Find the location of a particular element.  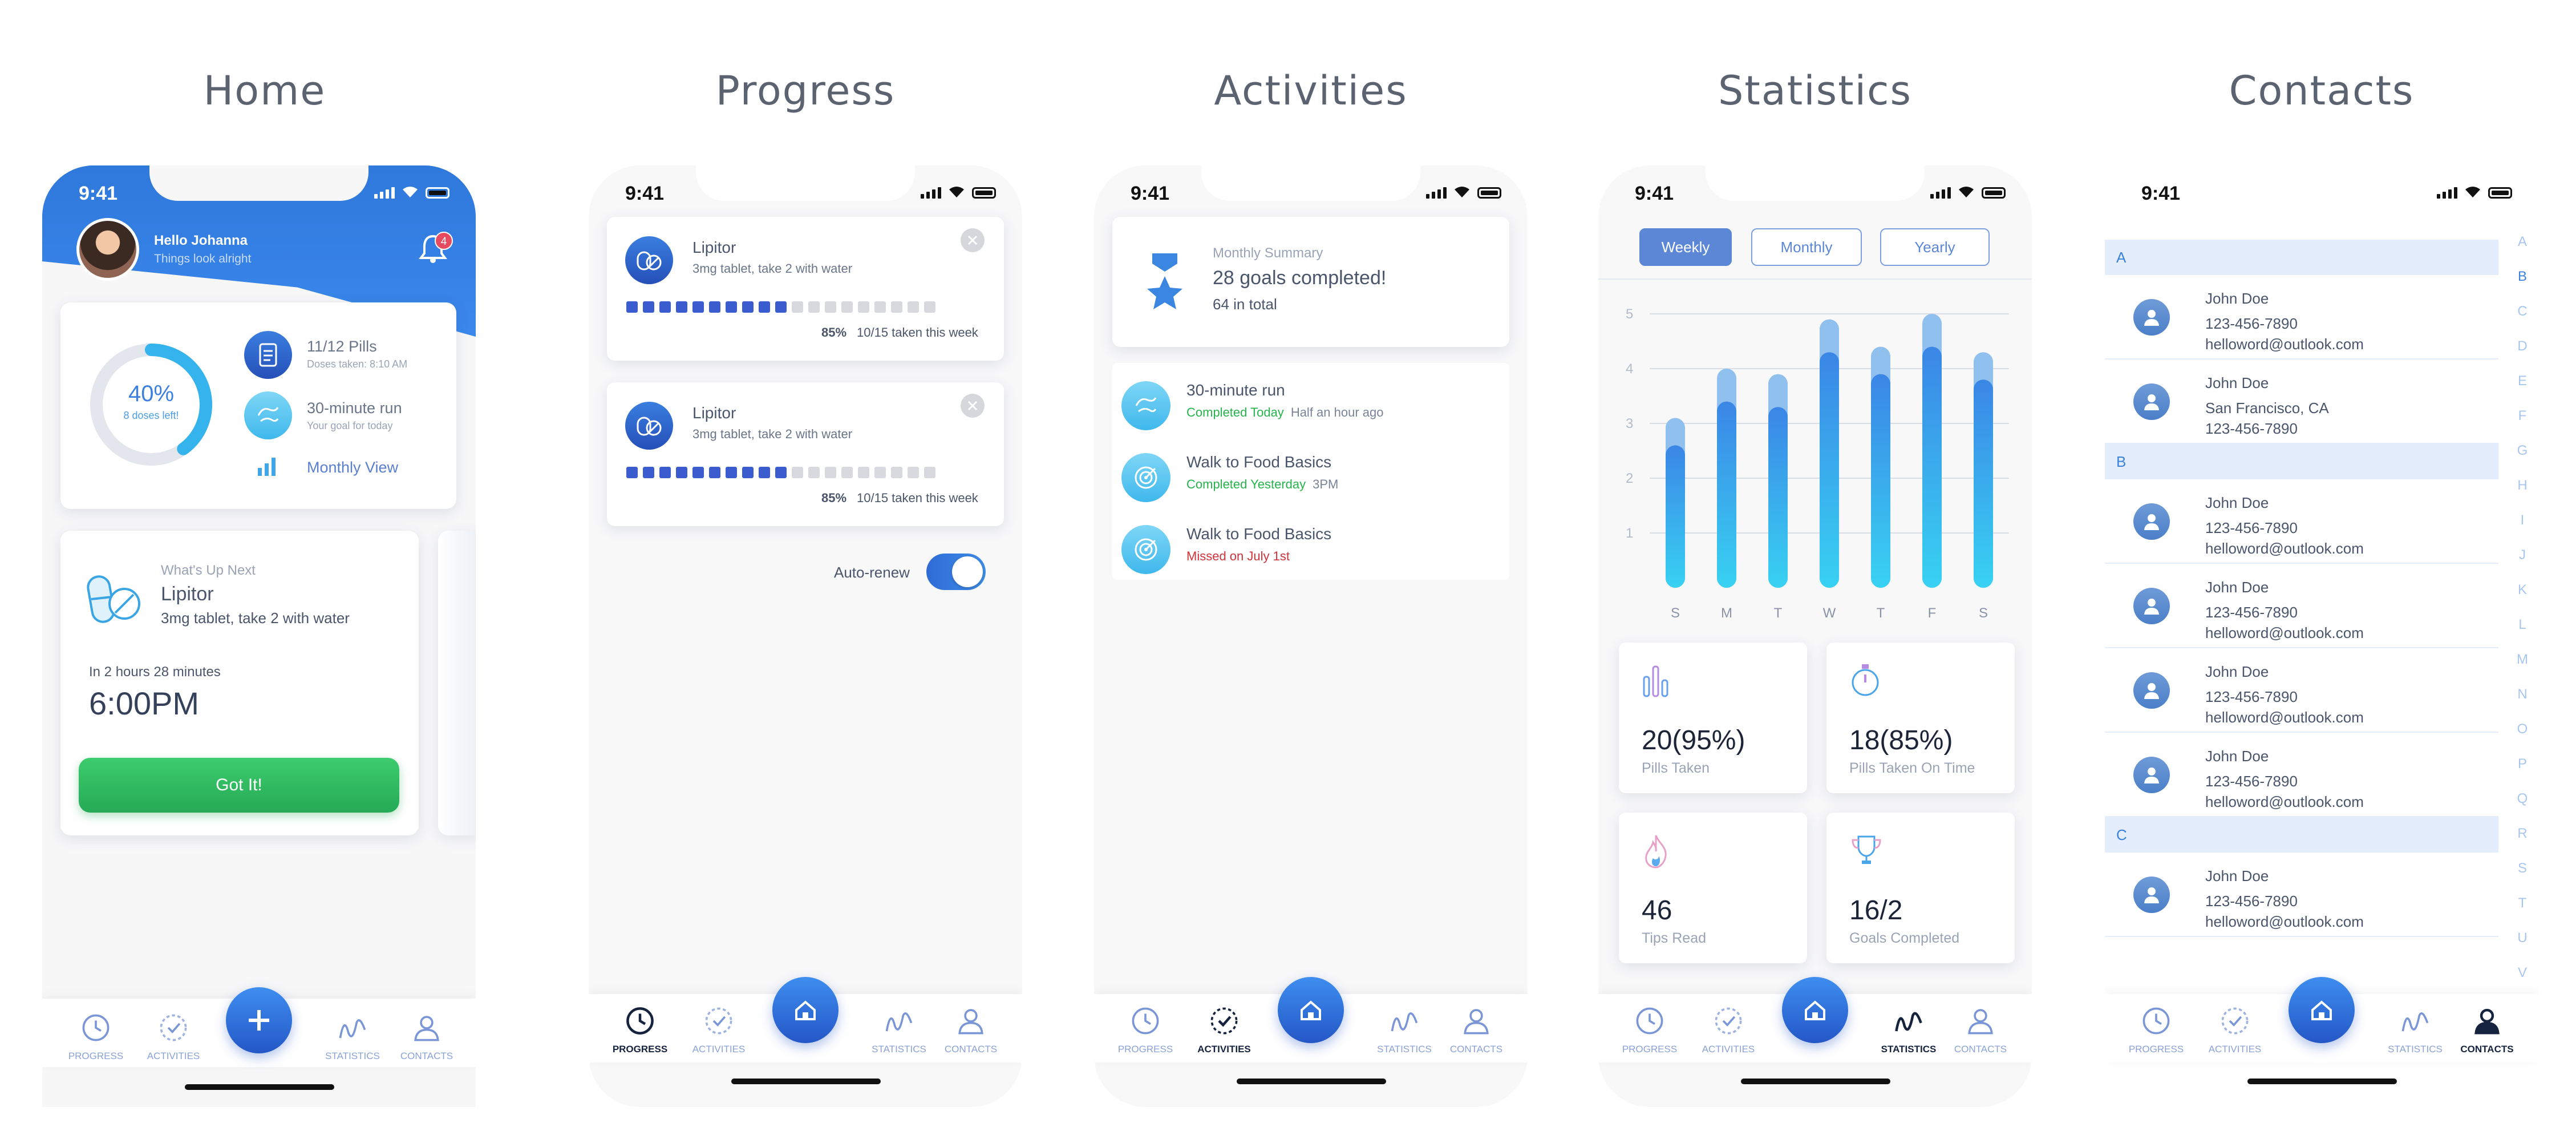

got-it-button: Got It! is located at coordinates (239, 785).